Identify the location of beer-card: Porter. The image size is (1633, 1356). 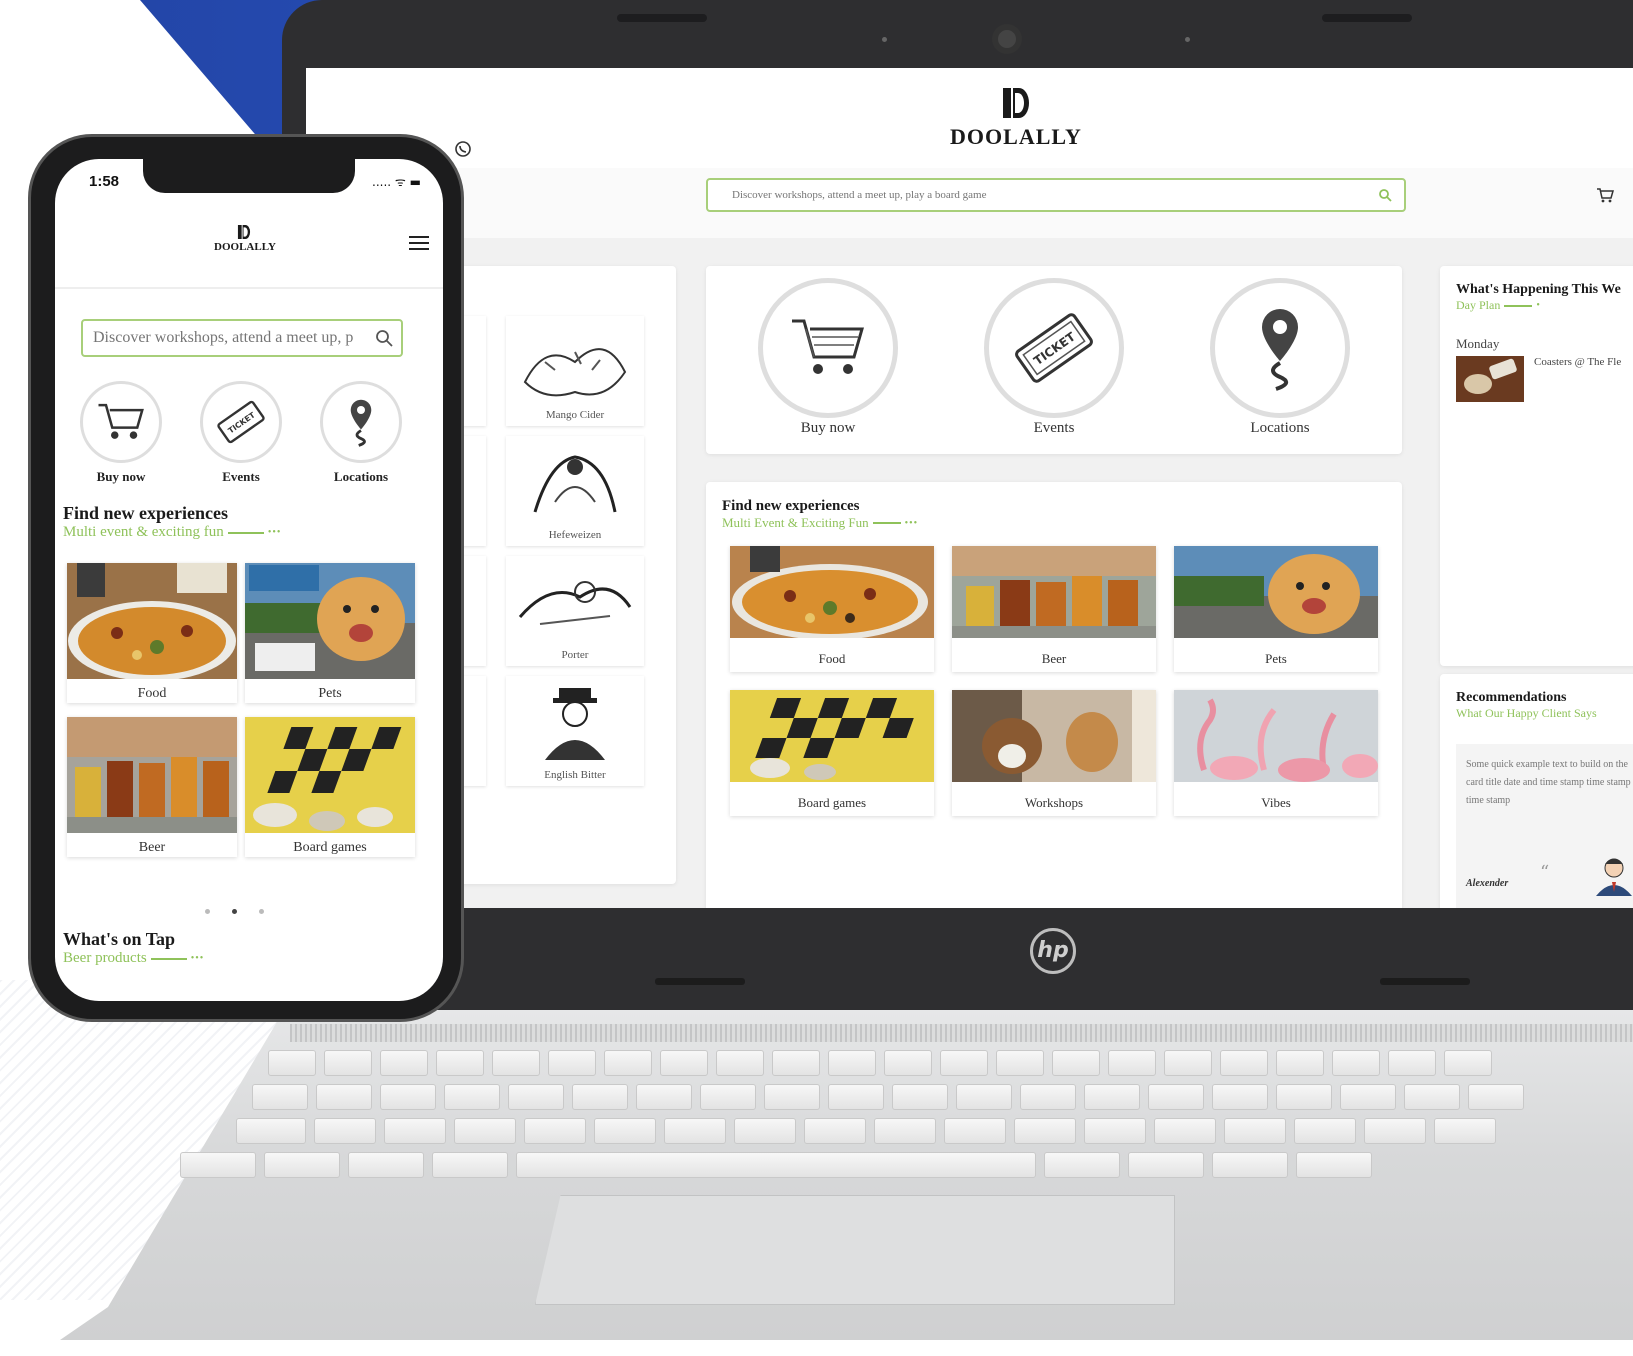
(575, 611).